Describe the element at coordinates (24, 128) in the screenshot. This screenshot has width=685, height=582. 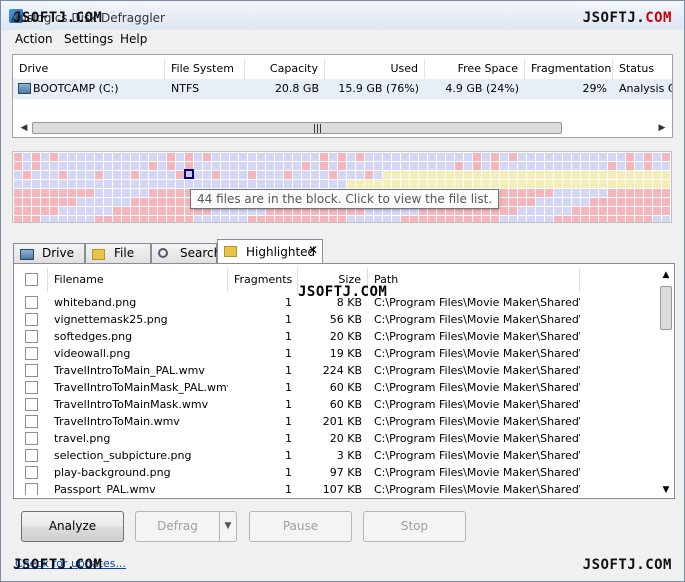
I see `scroll-left-icon: ◀` at that location.